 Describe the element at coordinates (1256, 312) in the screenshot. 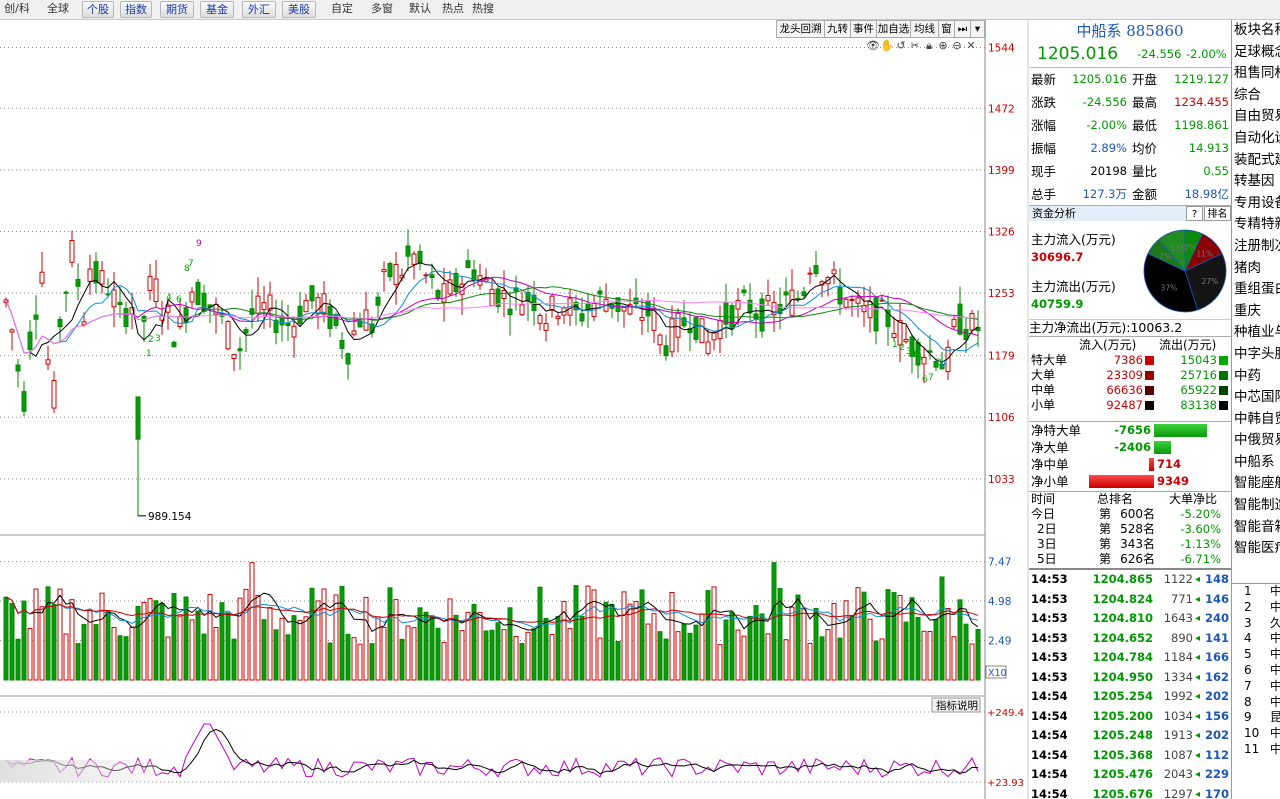

I see `sector-item: 重庆` at that location.